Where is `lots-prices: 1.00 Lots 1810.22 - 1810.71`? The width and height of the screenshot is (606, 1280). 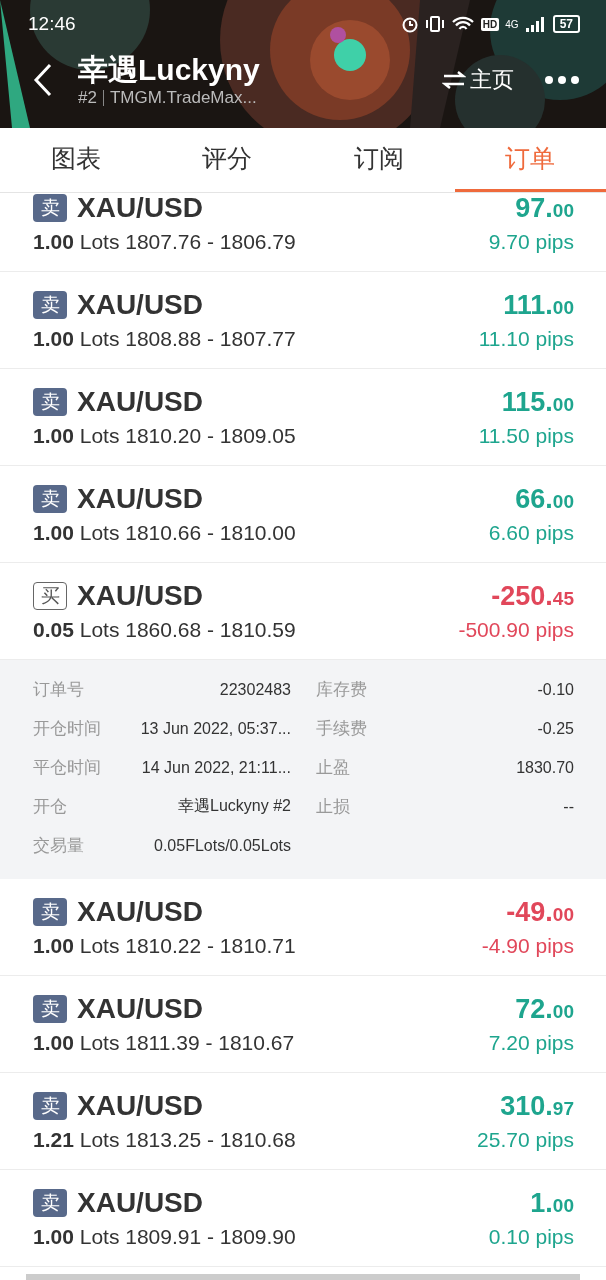
lots-prices: 1.00 Lots 1810.22 - 1810.71 is located at coordinates (165, 946).